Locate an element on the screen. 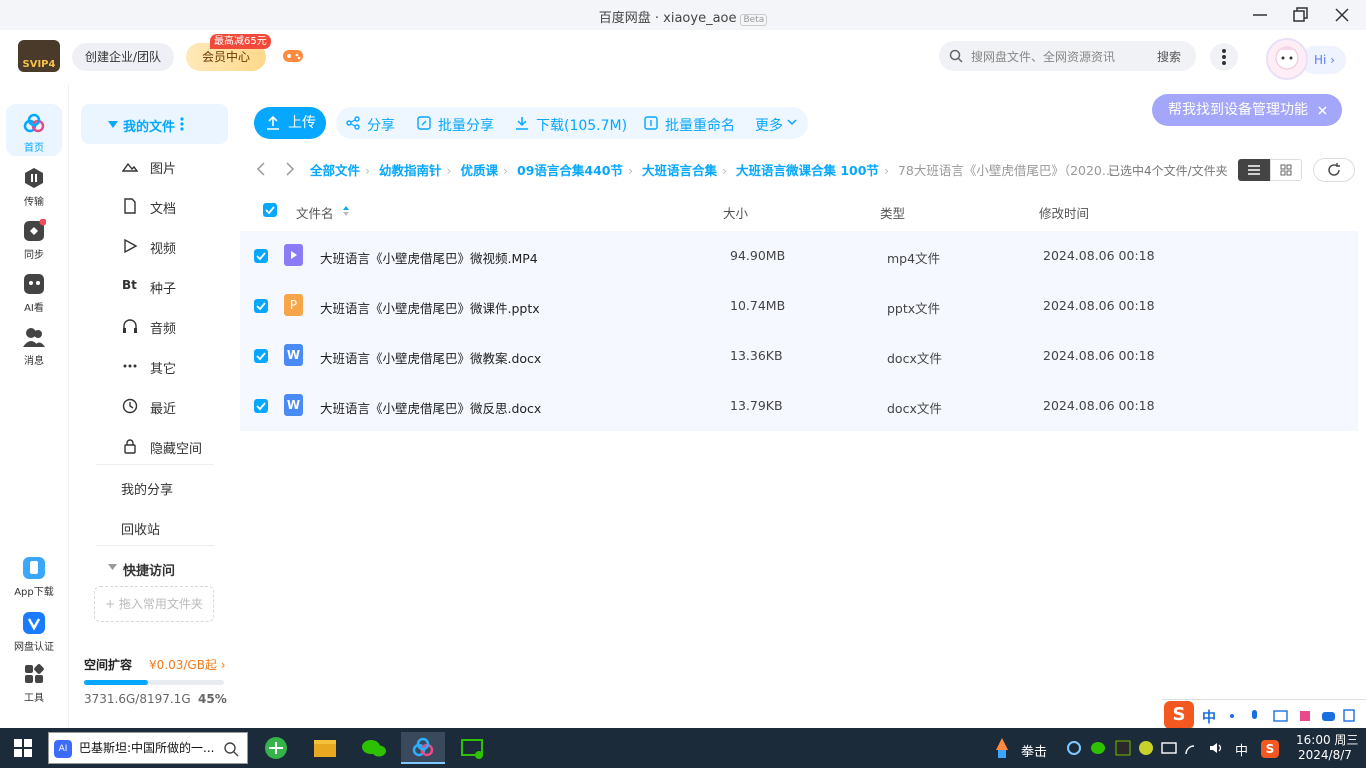 The image size is (1366, 768). rail-home: 首页 is located at coordinates (34, 130).